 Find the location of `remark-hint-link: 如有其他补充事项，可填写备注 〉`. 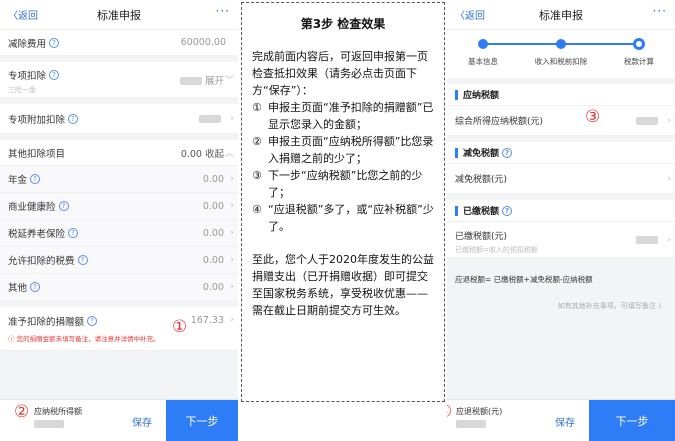

remark-hint-link: 如有其他补充事项，可填写备注 〉 is located at coordinates (561, 306).